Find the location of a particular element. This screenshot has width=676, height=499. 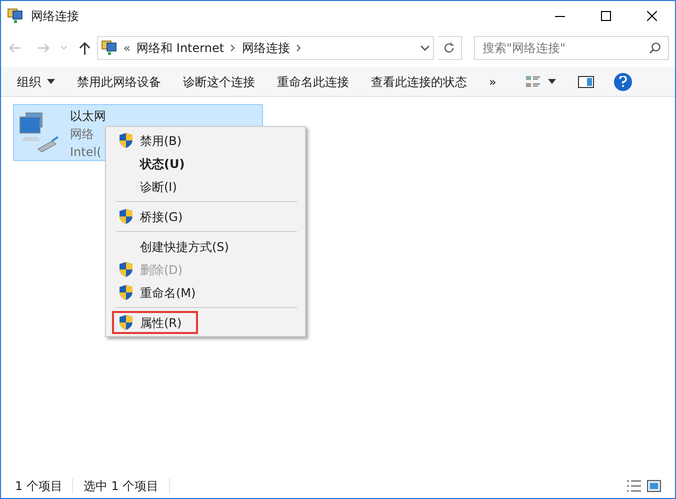

selection-count: 选中 1 个项目 is located at coordinates (121, 486).